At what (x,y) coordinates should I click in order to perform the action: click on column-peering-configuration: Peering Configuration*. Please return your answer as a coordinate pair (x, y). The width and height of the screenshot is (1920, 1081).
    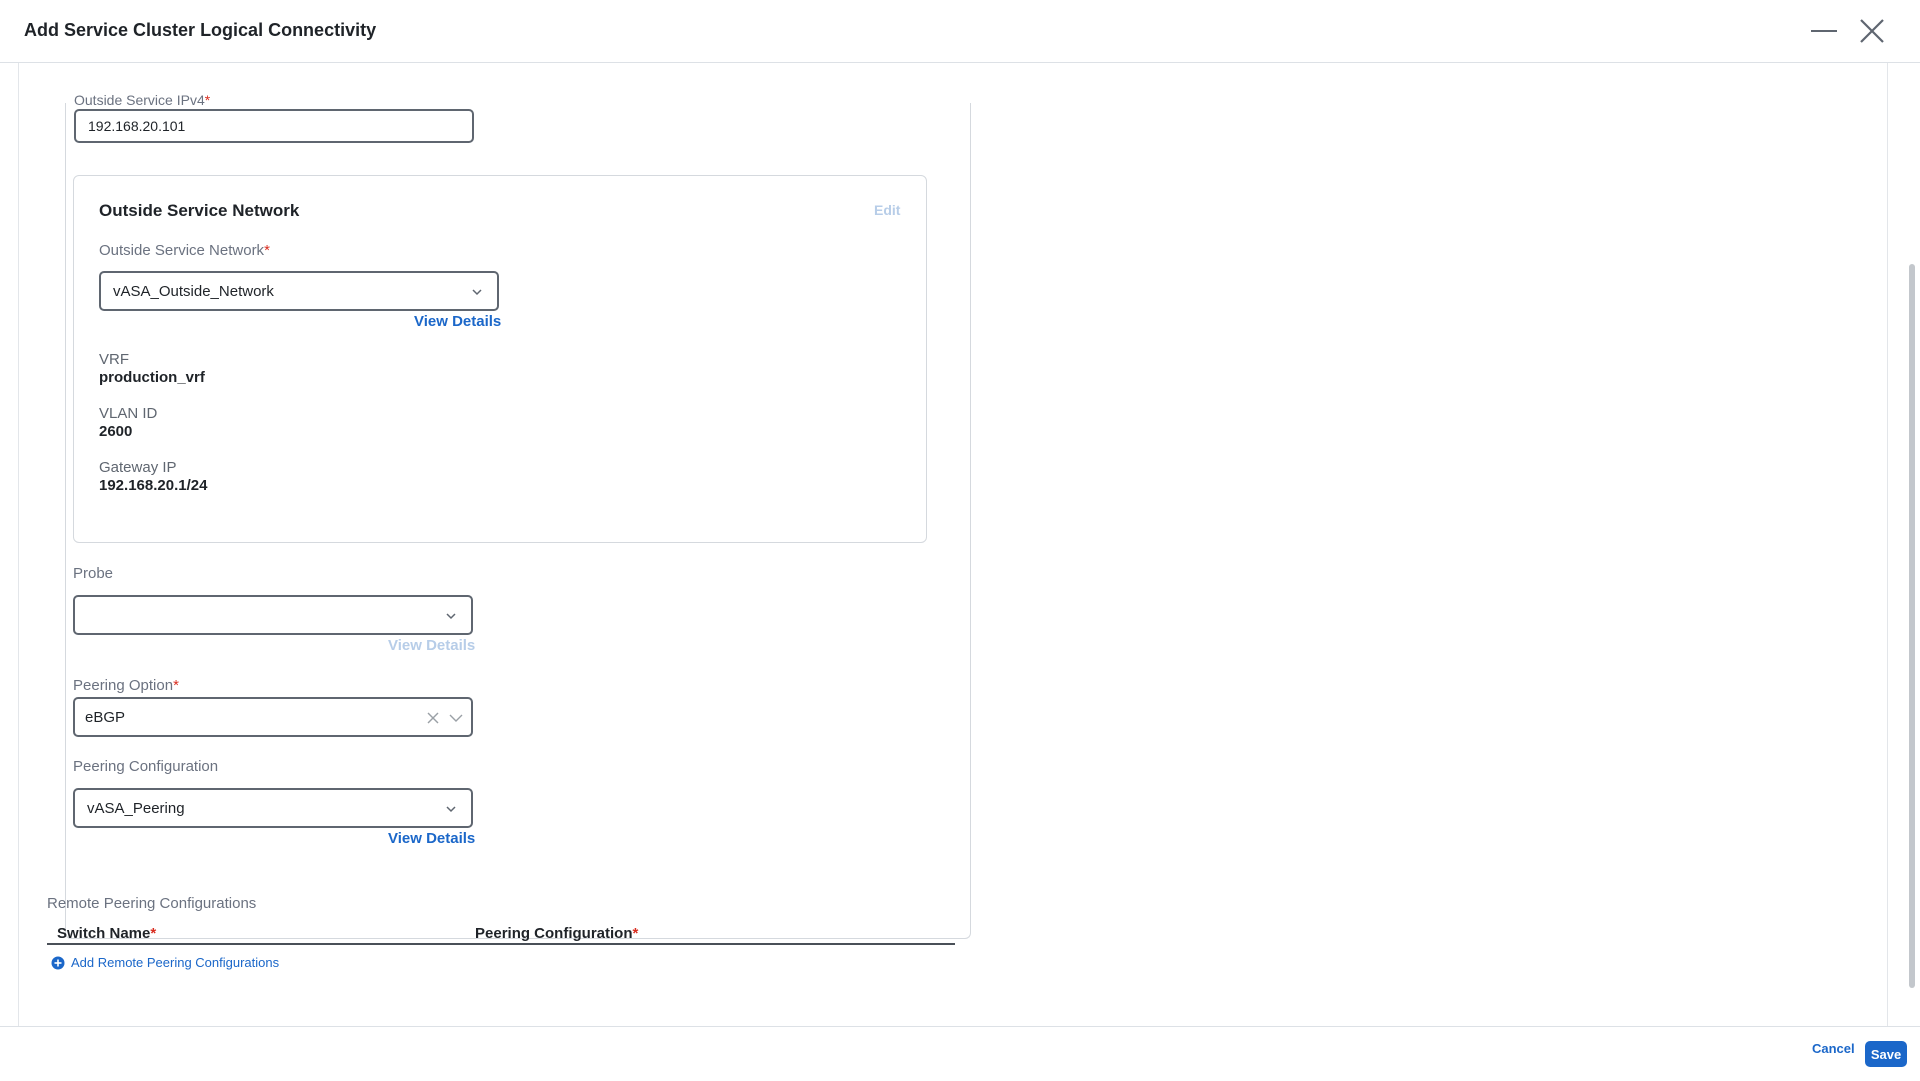
    Looking at the image, I should click on (557, 933).